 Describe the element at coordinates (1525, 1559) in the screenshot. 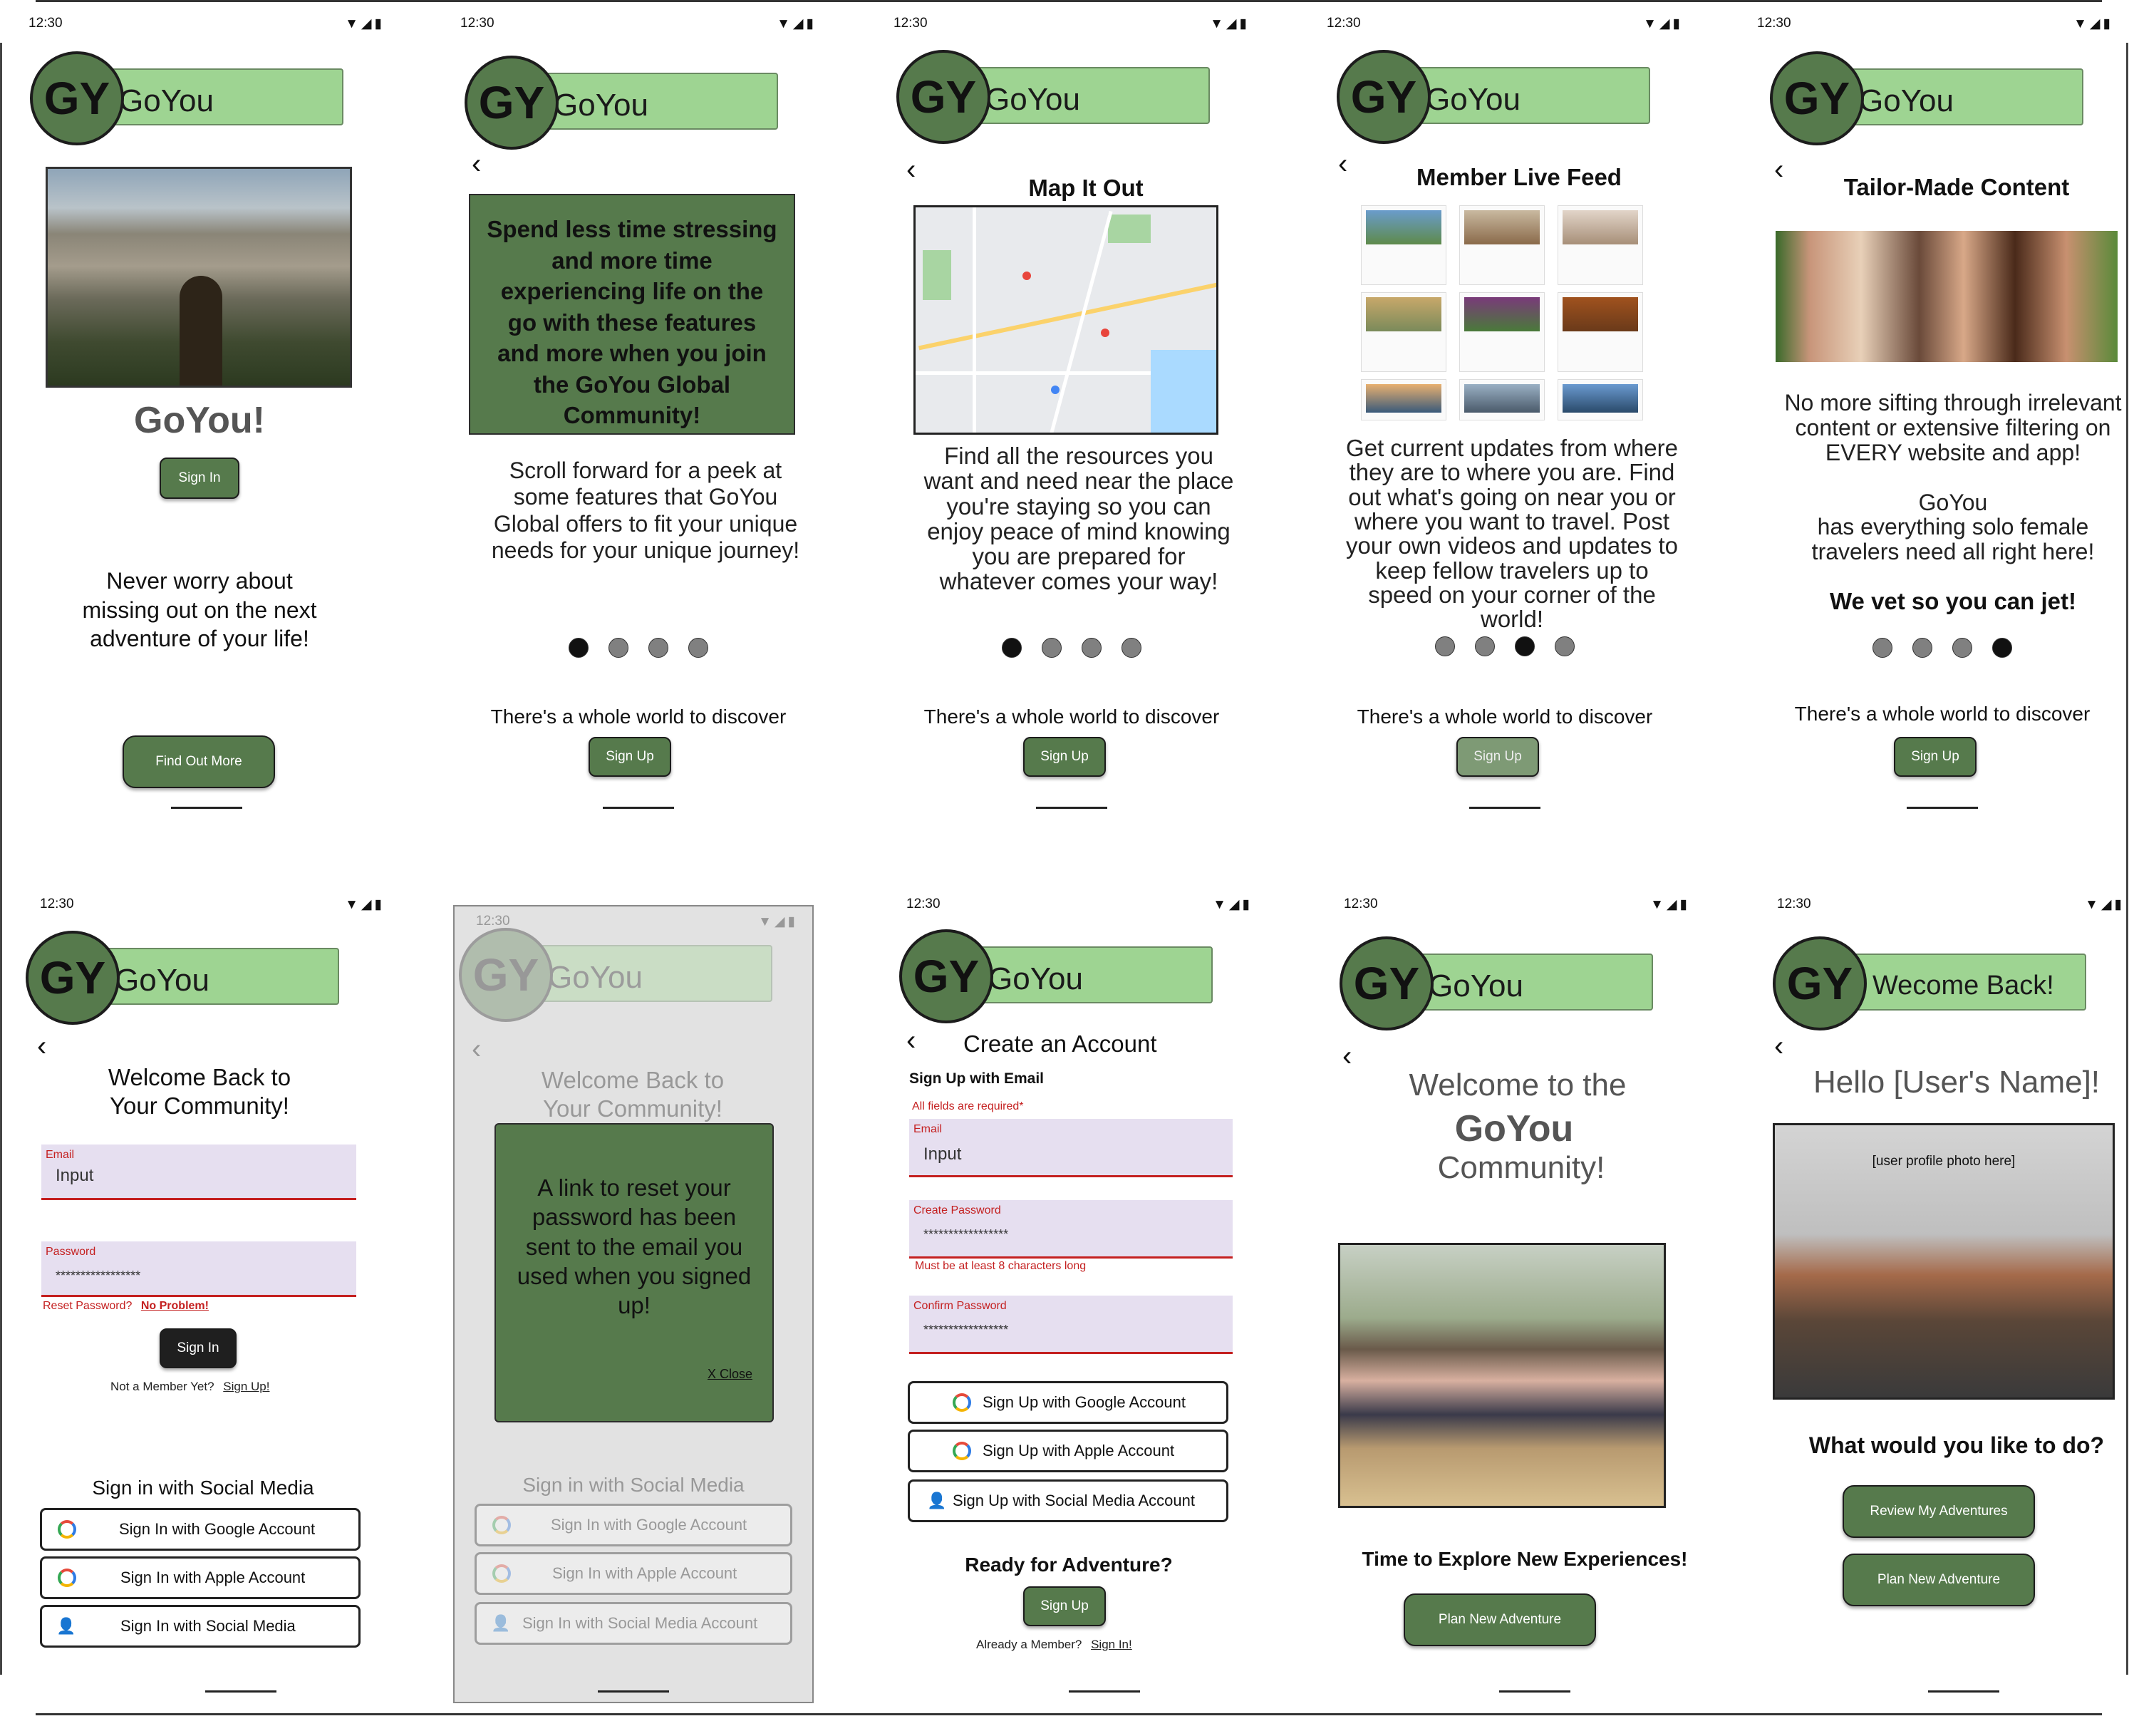

I see `explore-text: Time to Explore New Experiences!` at that location.